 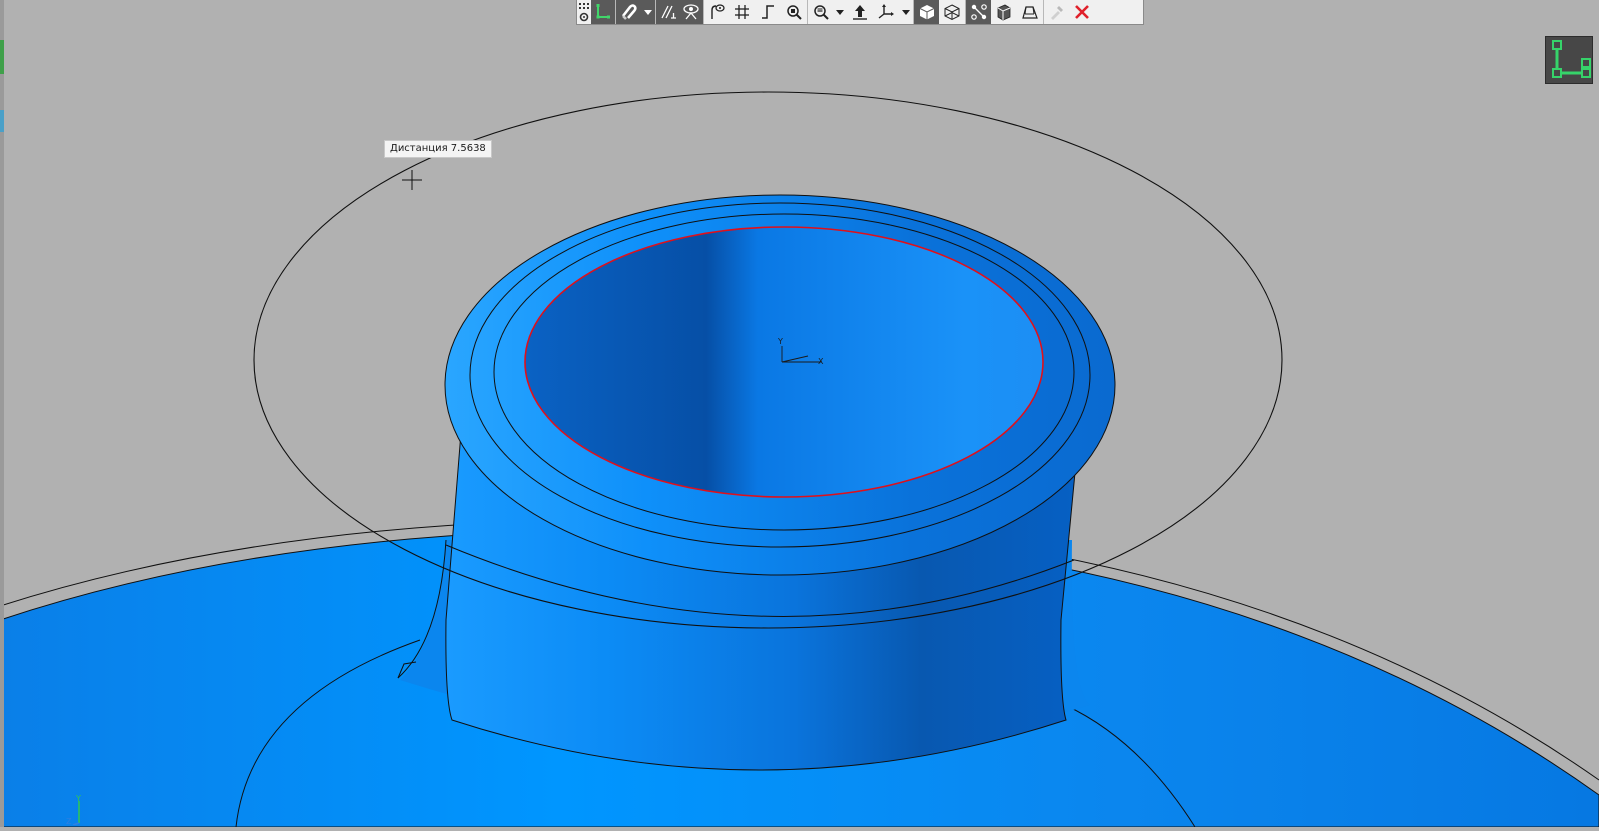 What do you see at coordinates (1082, 12) in the screenshot?
I see `close-icon` at bounding box center [1082, 12].